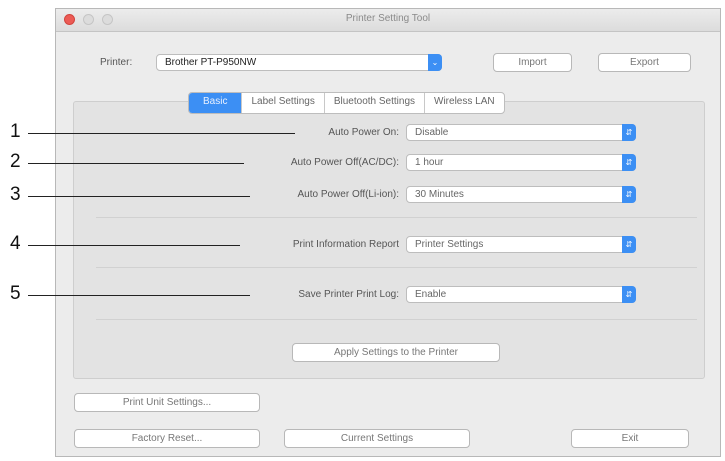 This screenshot has width=725, height=461. I want to click on print-information-report-select: Printer Settings ⇵, so click(521, 244).